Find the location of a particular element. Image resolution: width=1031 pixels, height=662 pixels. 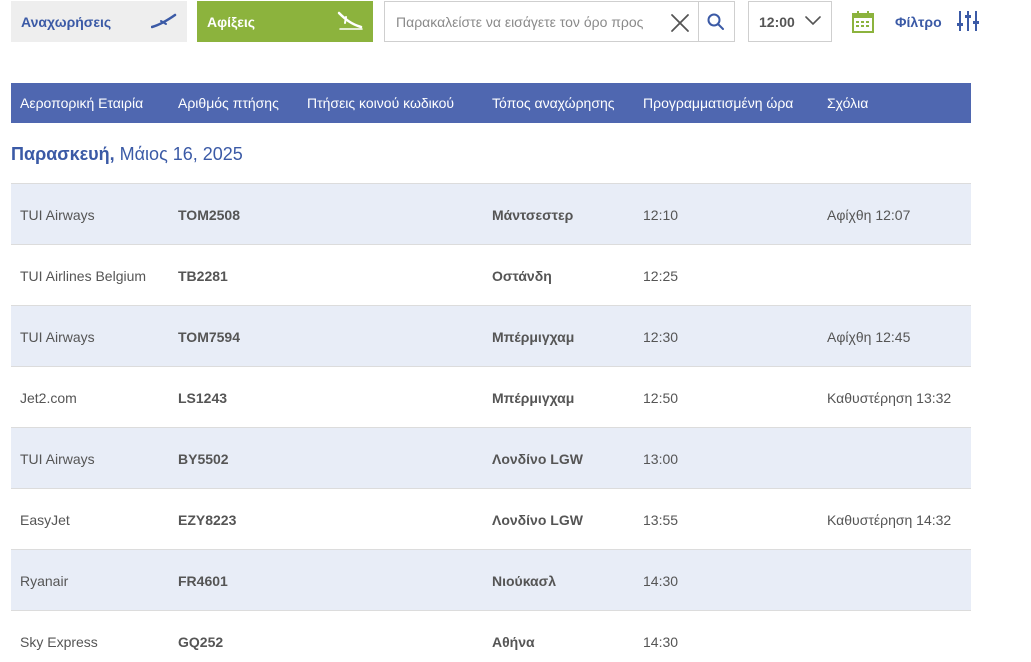

date-weekday: Παρασκευή, is located at coordinates (63, 154).